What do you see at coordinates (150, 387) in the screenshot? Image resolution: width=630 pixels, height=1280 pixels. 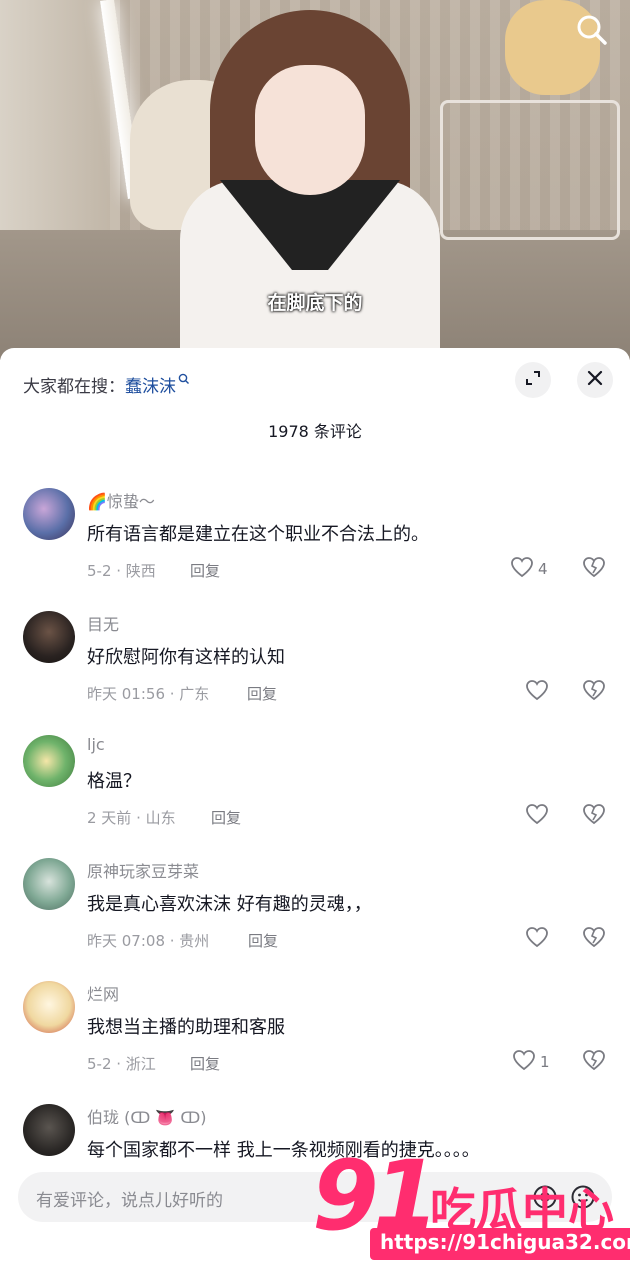 I see `search-suggestion-keyword: 蠢沫沫` at bounding box center [150, 387].